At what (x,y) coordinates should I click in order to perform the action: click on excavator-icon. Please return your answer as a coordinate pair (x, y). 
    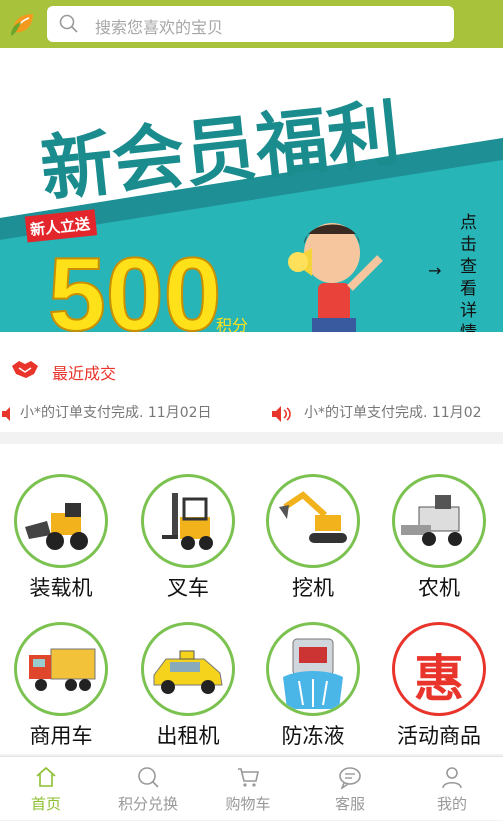
    Looking at the image, I should click on (313, 521).